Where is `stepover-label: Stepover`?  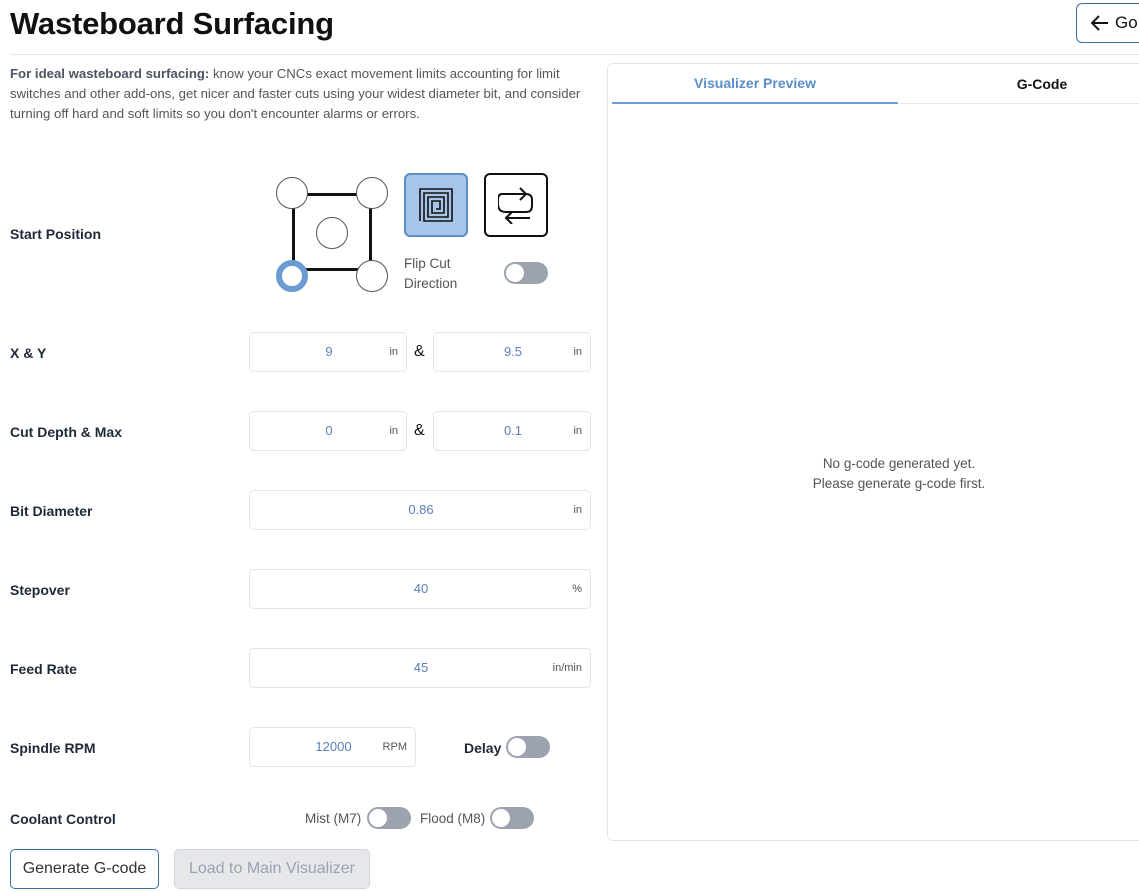
stepover-label: Stepover is located at coordinates (40, 590).